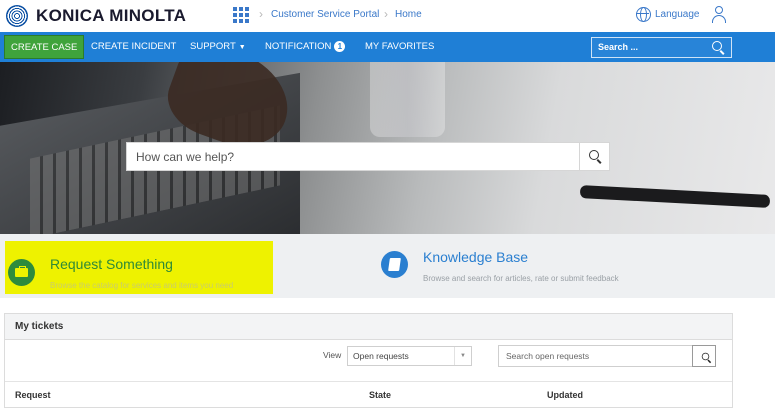  I want to click on language-label: Language, so click(677, 14).